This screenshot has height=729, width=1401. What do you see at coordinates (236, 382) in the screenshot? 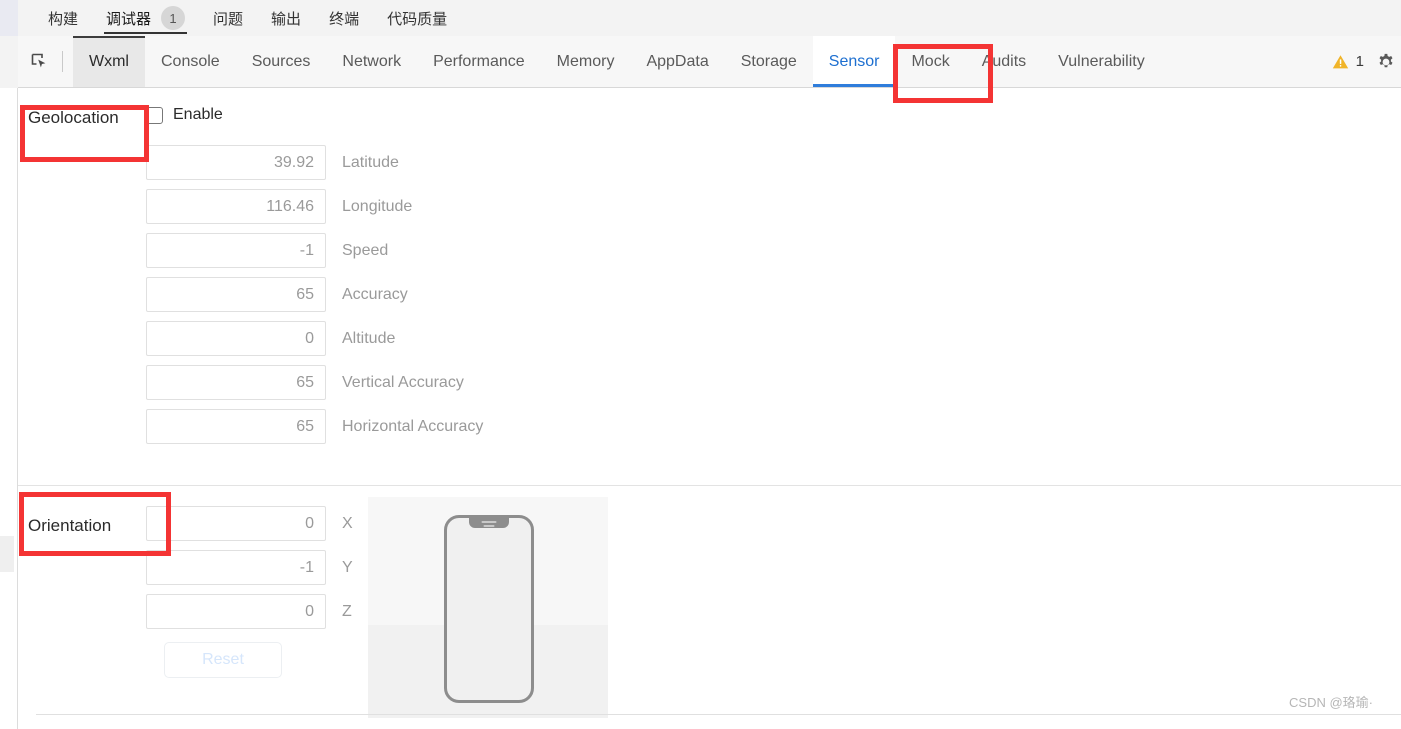
I see `field-input-vertical-accuracy: 65` at bounding box center [236, 382].